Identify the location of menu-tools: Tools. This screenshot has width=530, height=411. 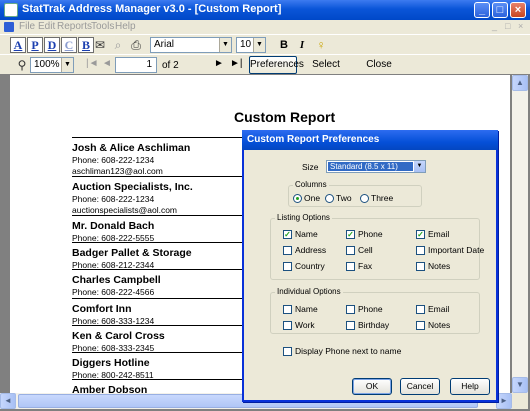
(102, 26).